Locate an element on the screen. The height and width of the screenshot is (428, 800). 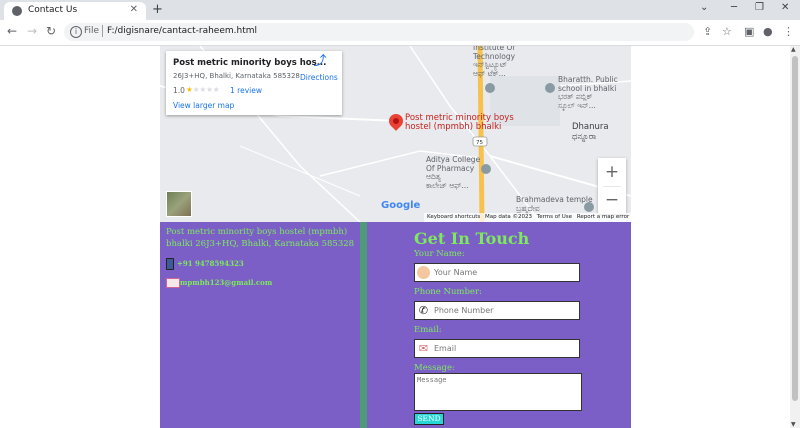
email-input is located at coordinates (504, 348).